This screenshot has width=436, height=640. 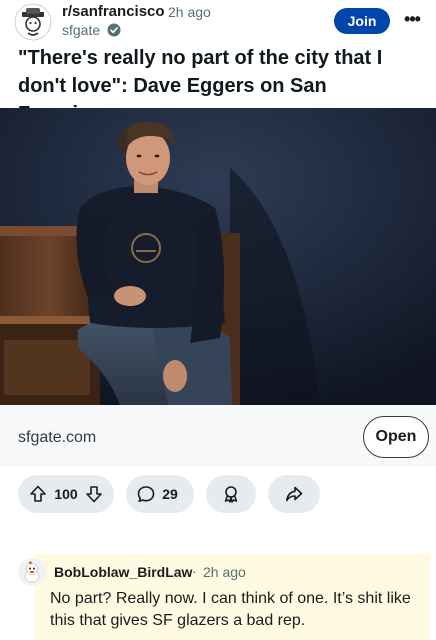 What do you see at coordinates (94, 494) in the screenshot?
I see `downvote-icon` at bounding box center [94, 494].